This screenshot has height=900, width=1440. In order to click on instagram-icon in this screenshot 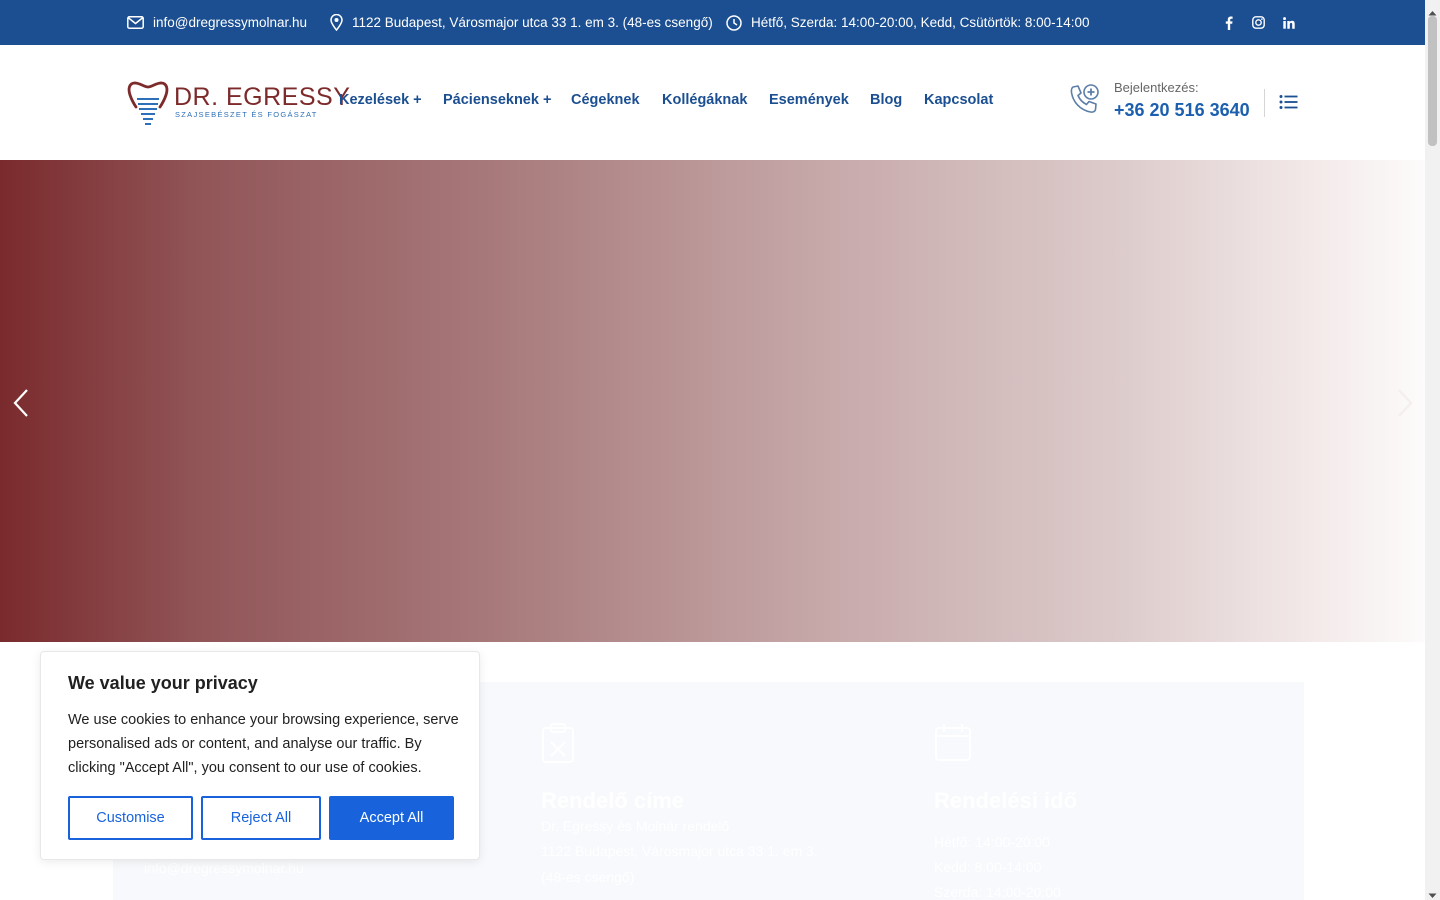, I will do `click(1258, 22)`.